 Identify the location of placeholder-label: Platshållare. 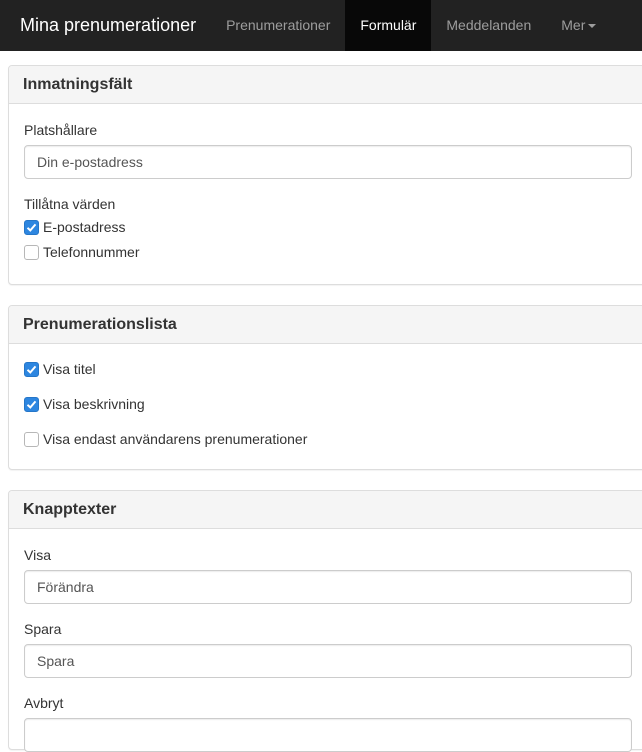
(61, 130).